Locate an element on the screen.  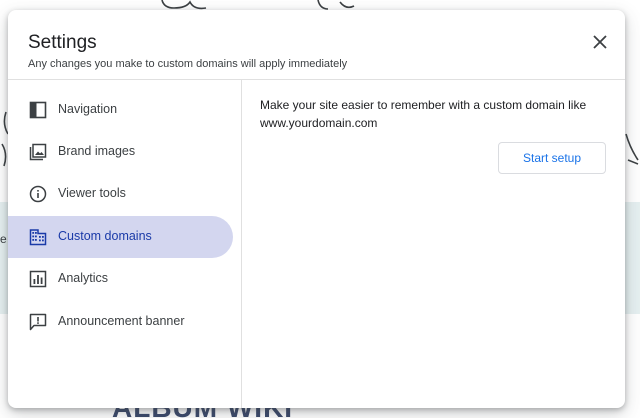
navigation-icon is located at coordinates (38, 110).